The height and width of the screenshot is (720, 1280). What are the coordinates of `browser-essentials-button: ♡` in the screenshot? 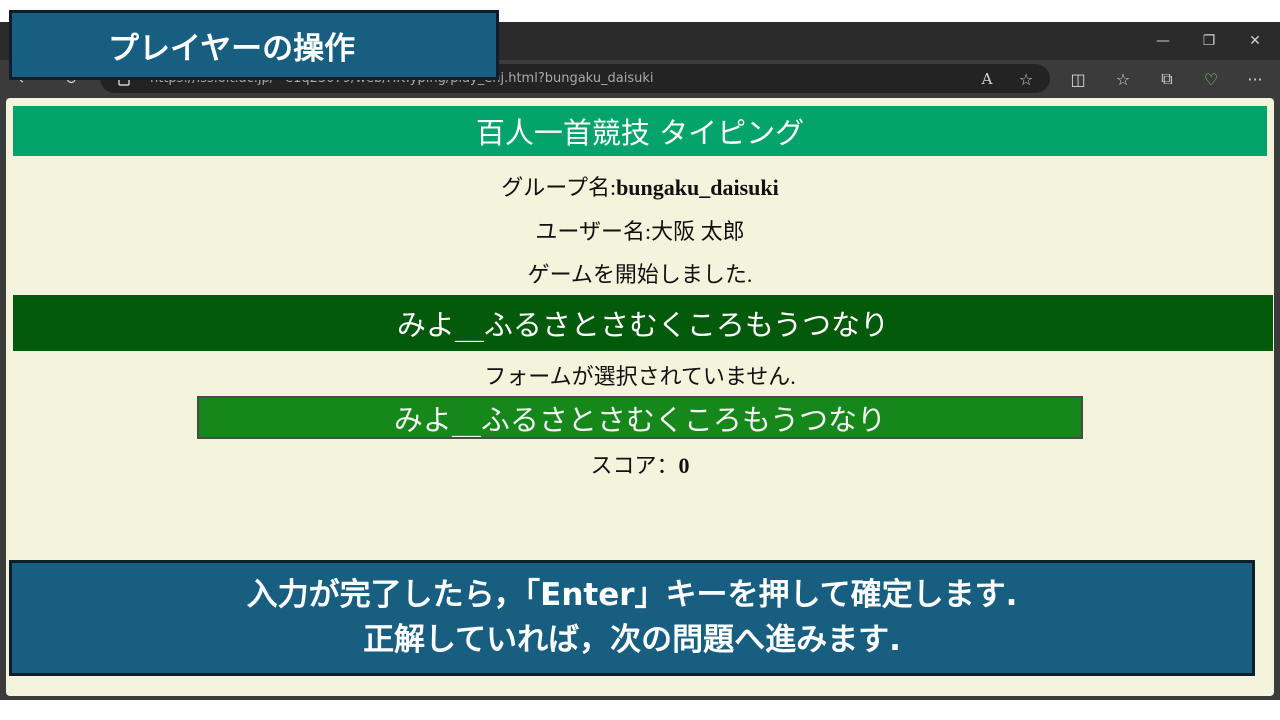 It's located at (1211, 79).